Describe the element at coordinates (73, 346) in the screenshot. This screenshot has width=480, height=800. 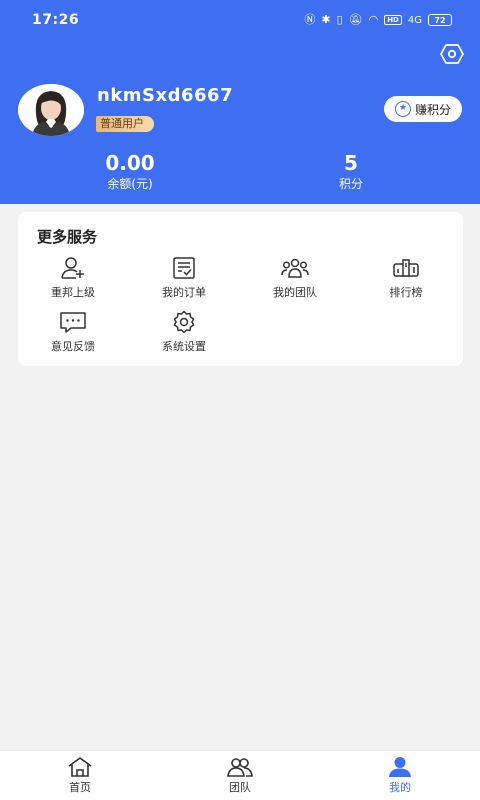
I see `service-label: 意见反馈` at that location.